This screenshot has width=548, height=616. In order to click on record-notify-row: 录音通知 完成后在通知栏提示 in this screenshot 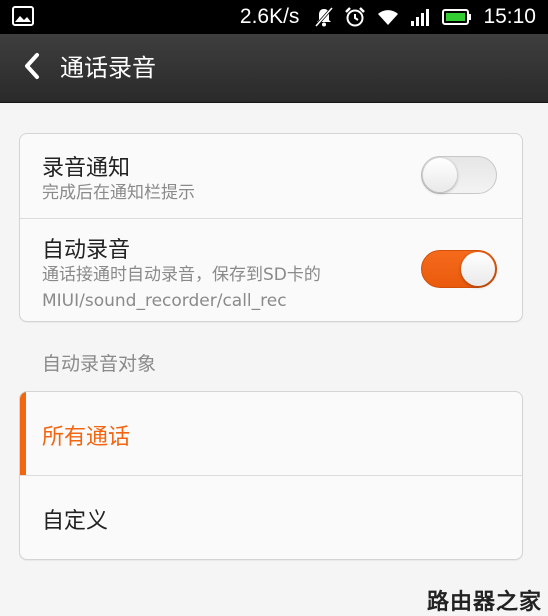, I will do `click(271, 176)`.